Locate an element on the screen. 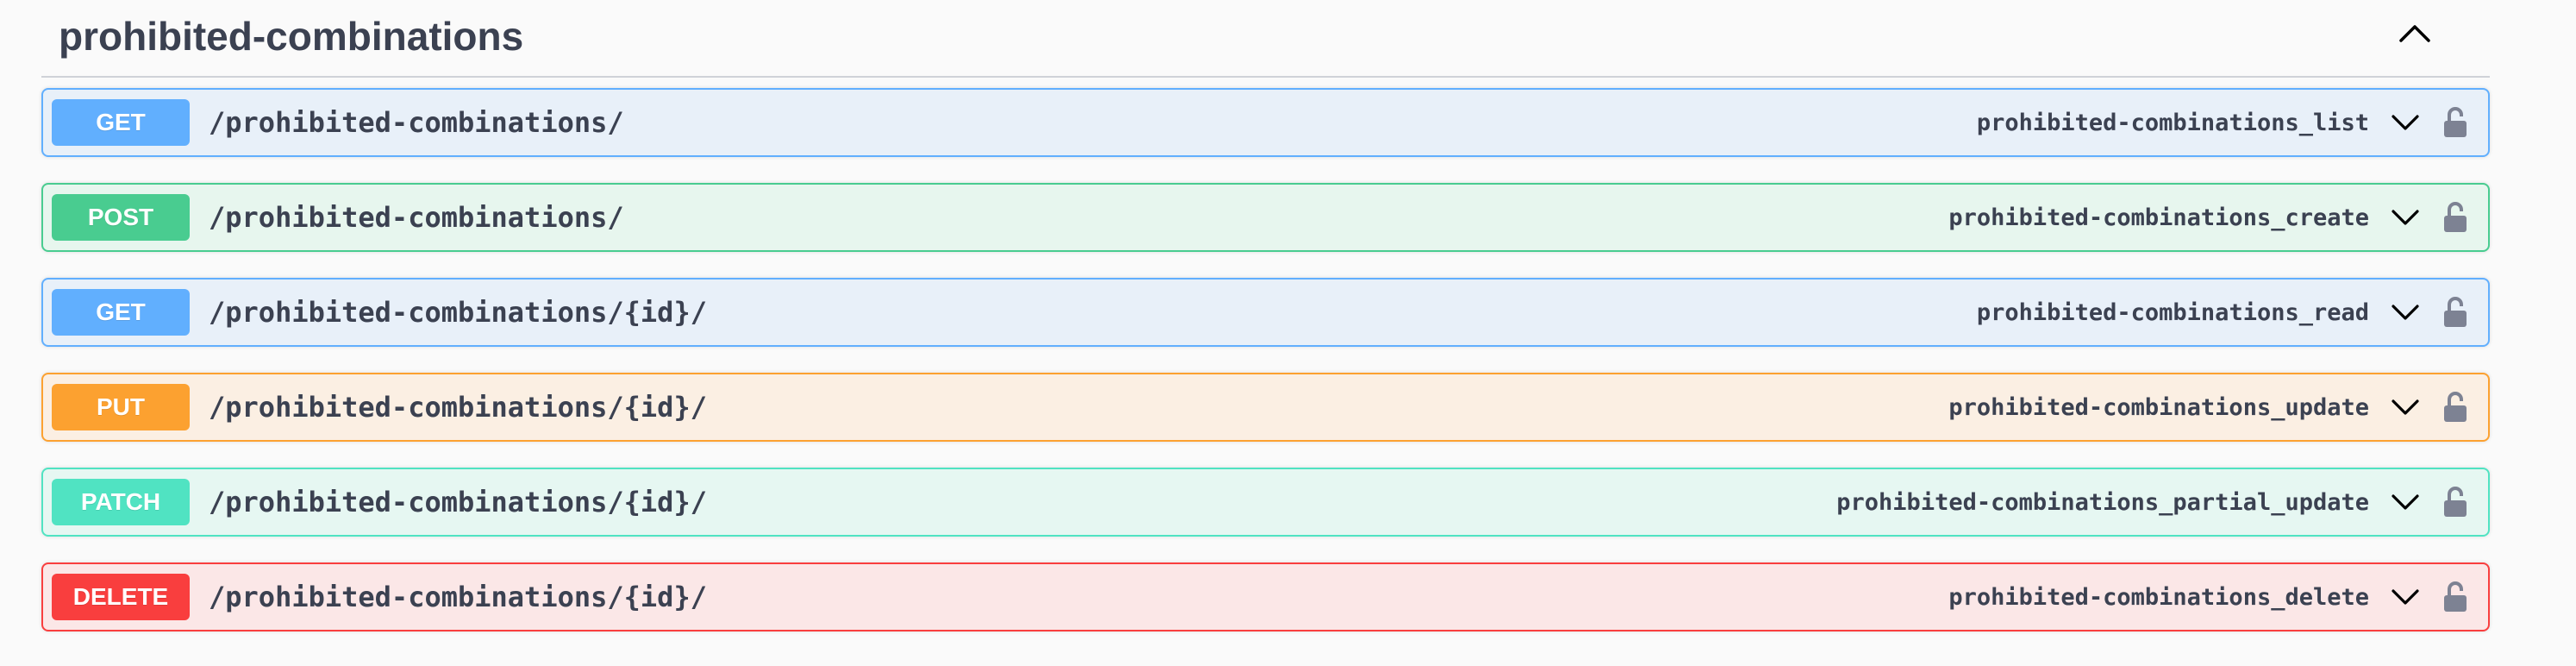 Image resolution: width=2576 pixels, height=666 pixels. operation-id: prohibited-combinations_delete is located at coordinates (2158, 597).